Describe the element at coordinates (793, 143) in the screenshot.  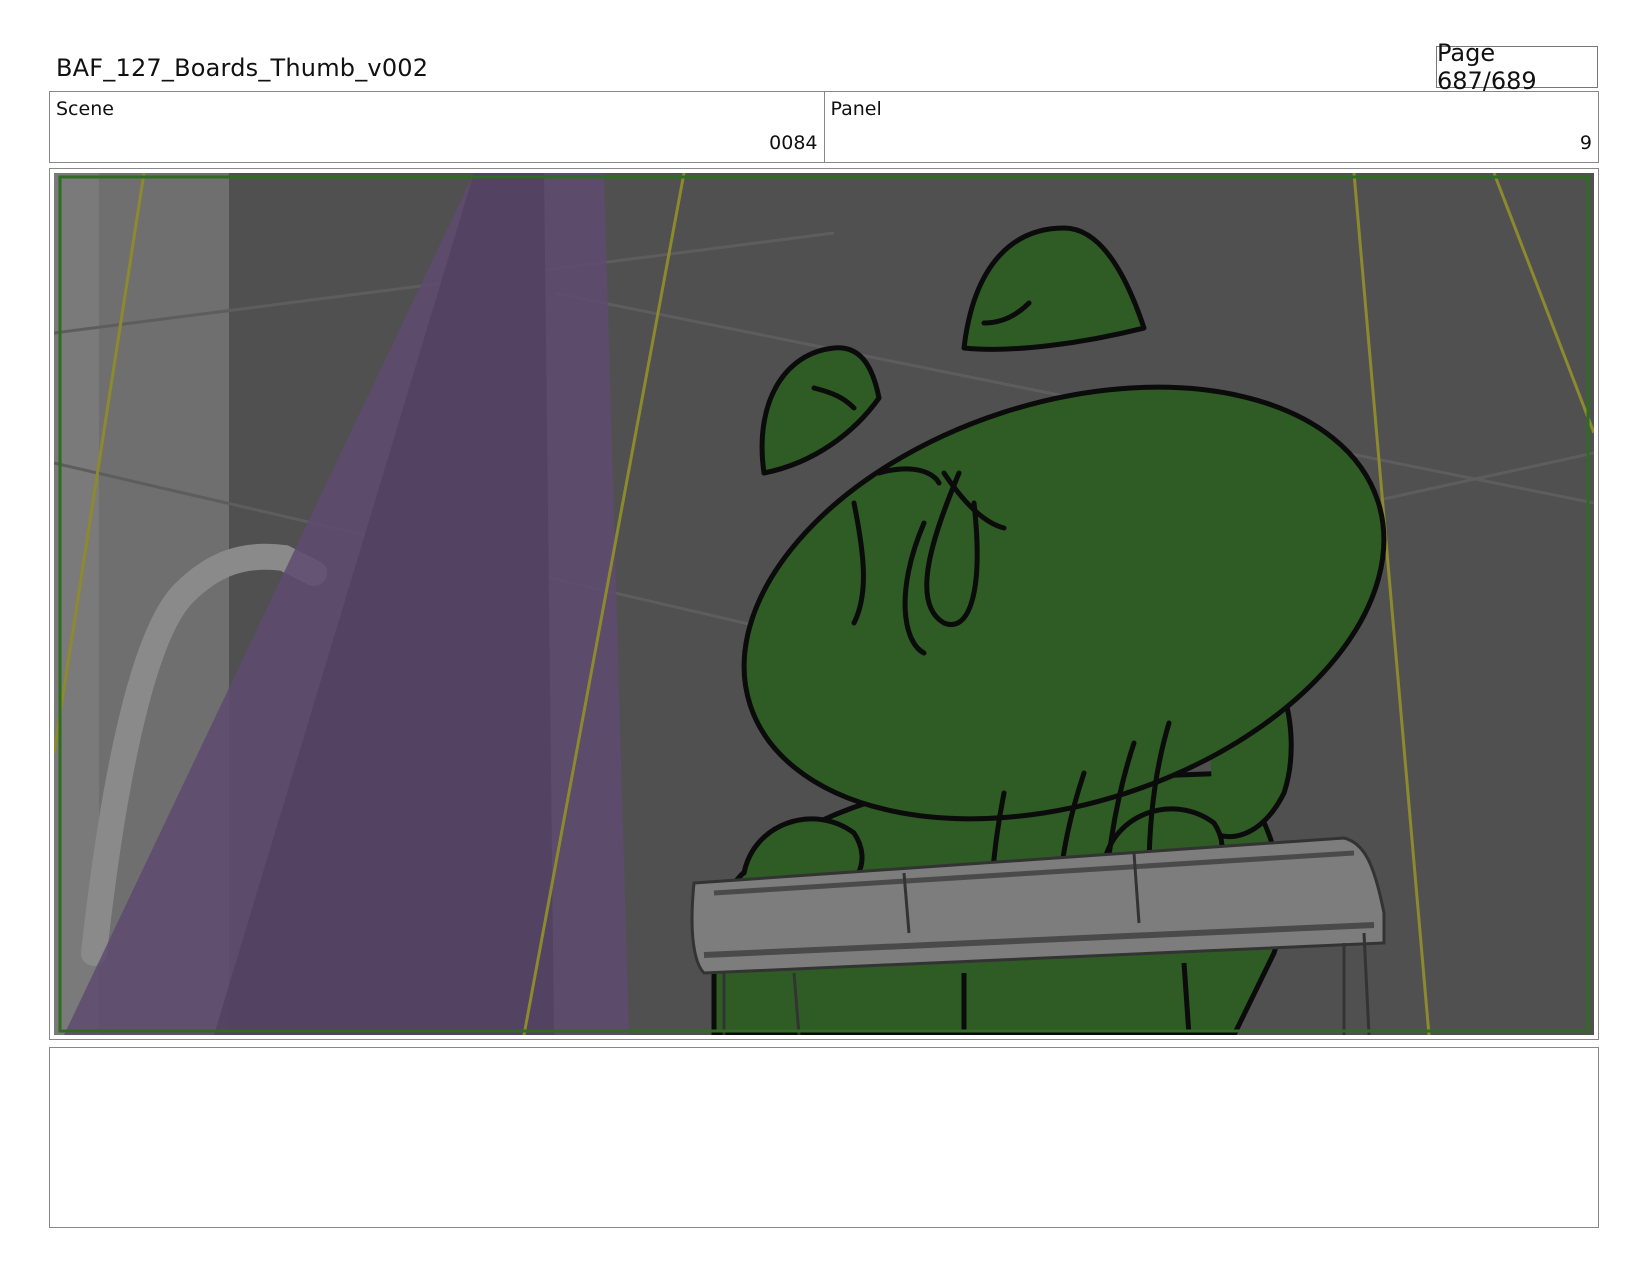
I see `scene-value: 0084` at that location.